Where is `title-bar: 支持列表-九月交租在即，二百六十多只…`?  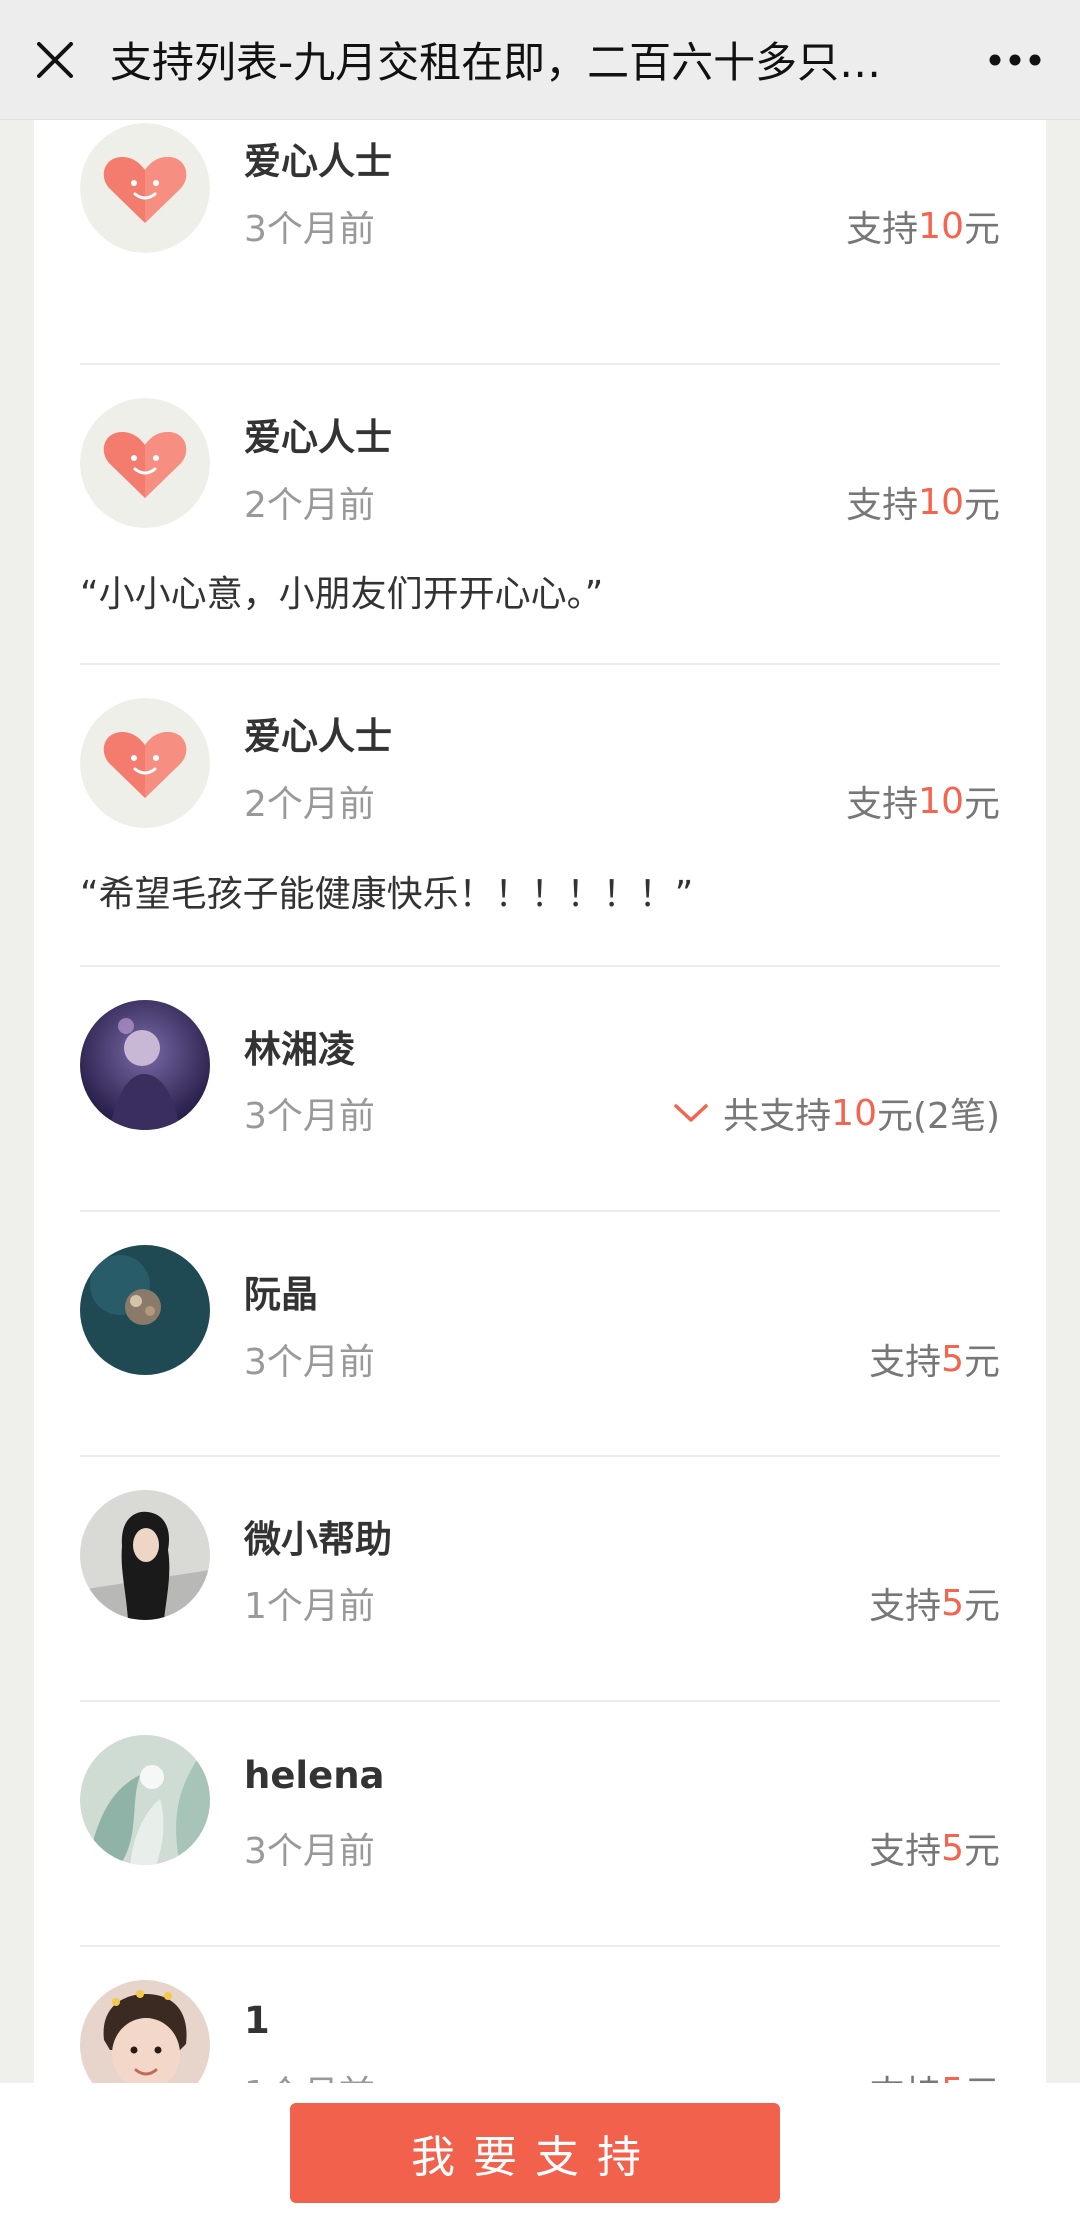
title-bar: 支持列表-九月交租在即，二百六十多只… is located at coordinates (540, 60).